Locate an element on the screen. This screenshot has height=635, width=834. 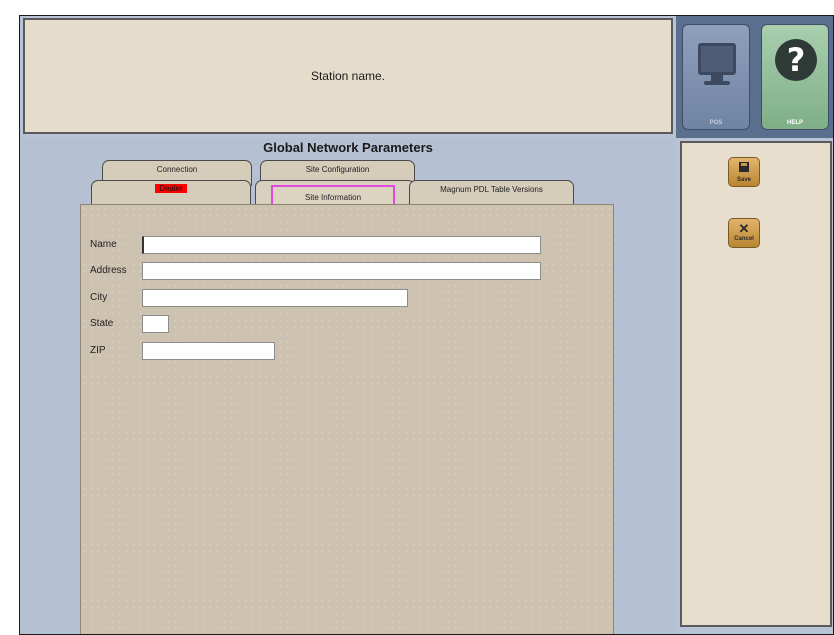
monitor-icon is located at coordinates (717, 59).